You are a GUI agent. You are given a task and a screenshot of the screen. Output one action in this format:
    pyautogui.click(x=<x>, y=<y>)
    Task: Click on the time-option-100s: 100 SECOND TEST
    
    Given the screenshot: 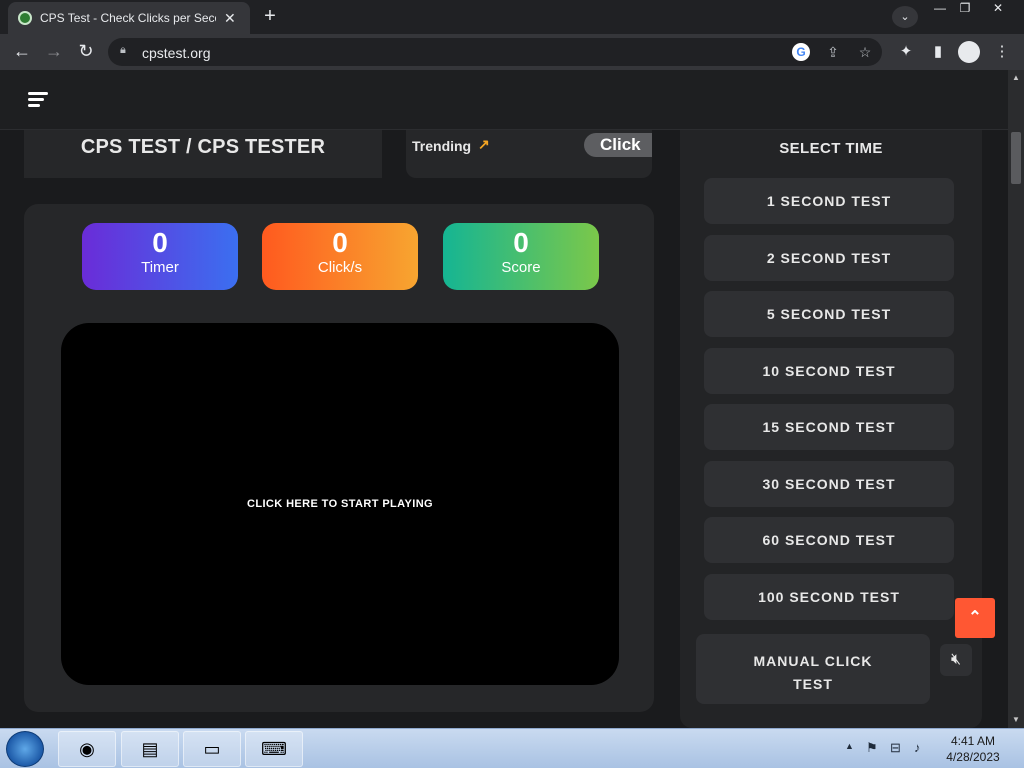 What is the action you would take?
    pyautogui.click(x=829, y=597)
    